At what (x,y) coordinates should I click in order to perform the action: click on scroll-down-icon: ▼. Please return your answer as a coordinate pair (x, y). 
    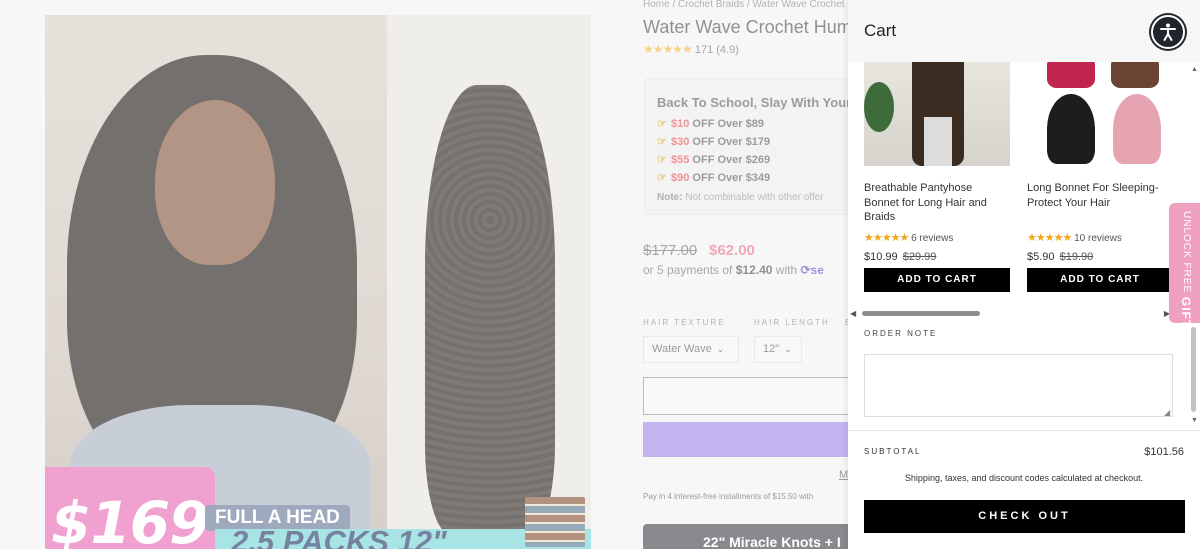
    Looking at the image, I should click on (1194, 420).